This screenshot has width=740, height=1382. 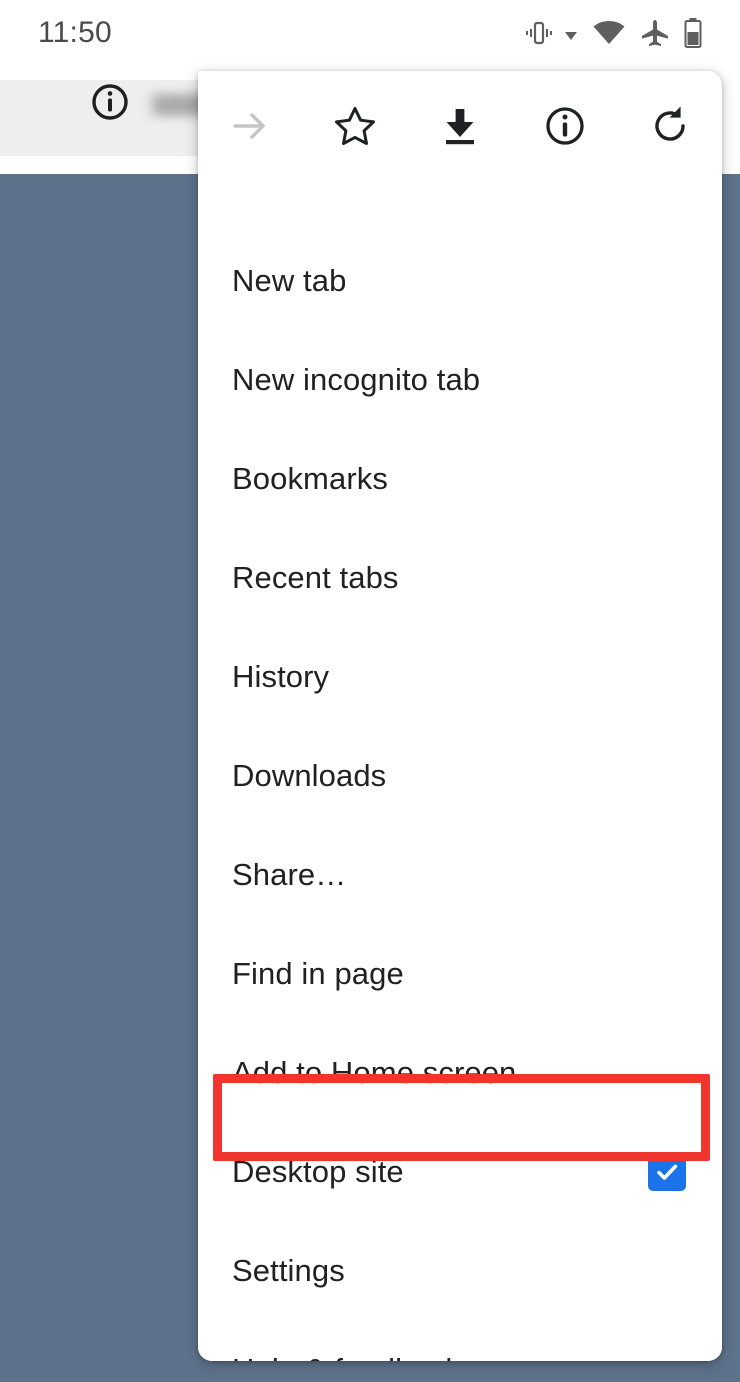 I want to click on menu-item-label: Downloads, so click(x=309, y=775).